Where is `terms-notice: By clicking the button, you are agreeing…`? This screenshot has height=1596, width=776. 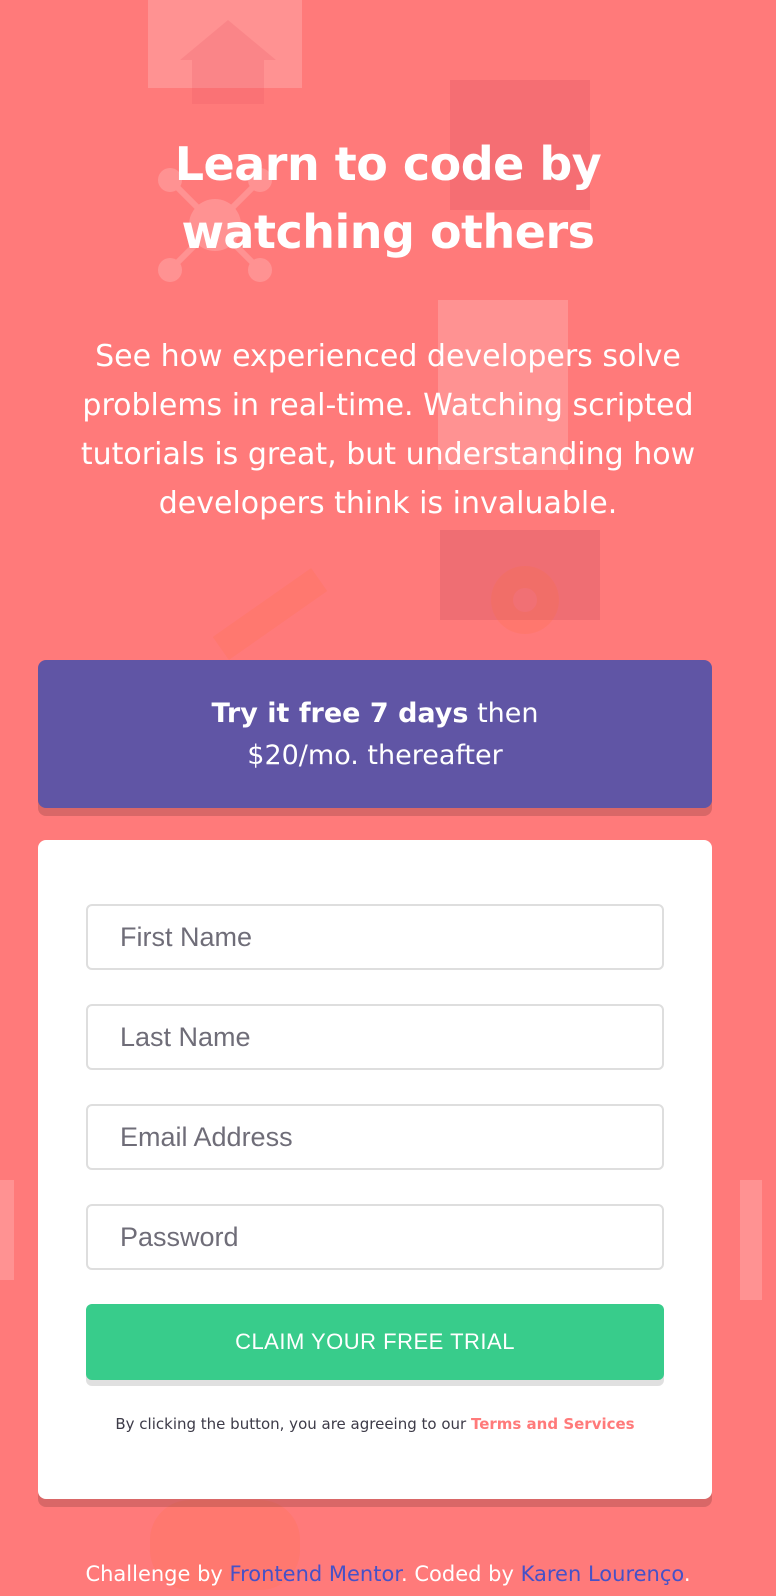
terms-notice: By clicking the button, you are agreeing… is located at coordinates (375, 1424).